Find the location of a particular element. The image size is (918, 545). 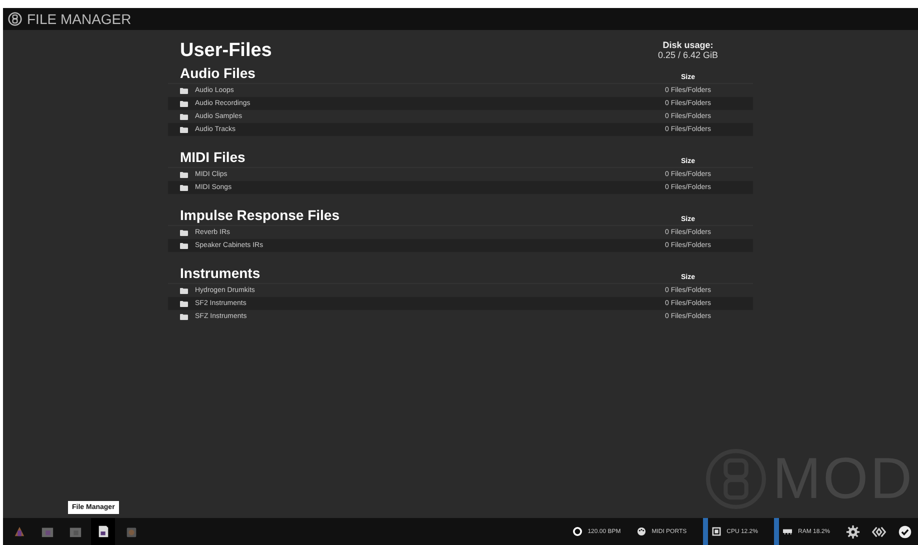

section-title: Instruments is located at coordinates (220, 273).